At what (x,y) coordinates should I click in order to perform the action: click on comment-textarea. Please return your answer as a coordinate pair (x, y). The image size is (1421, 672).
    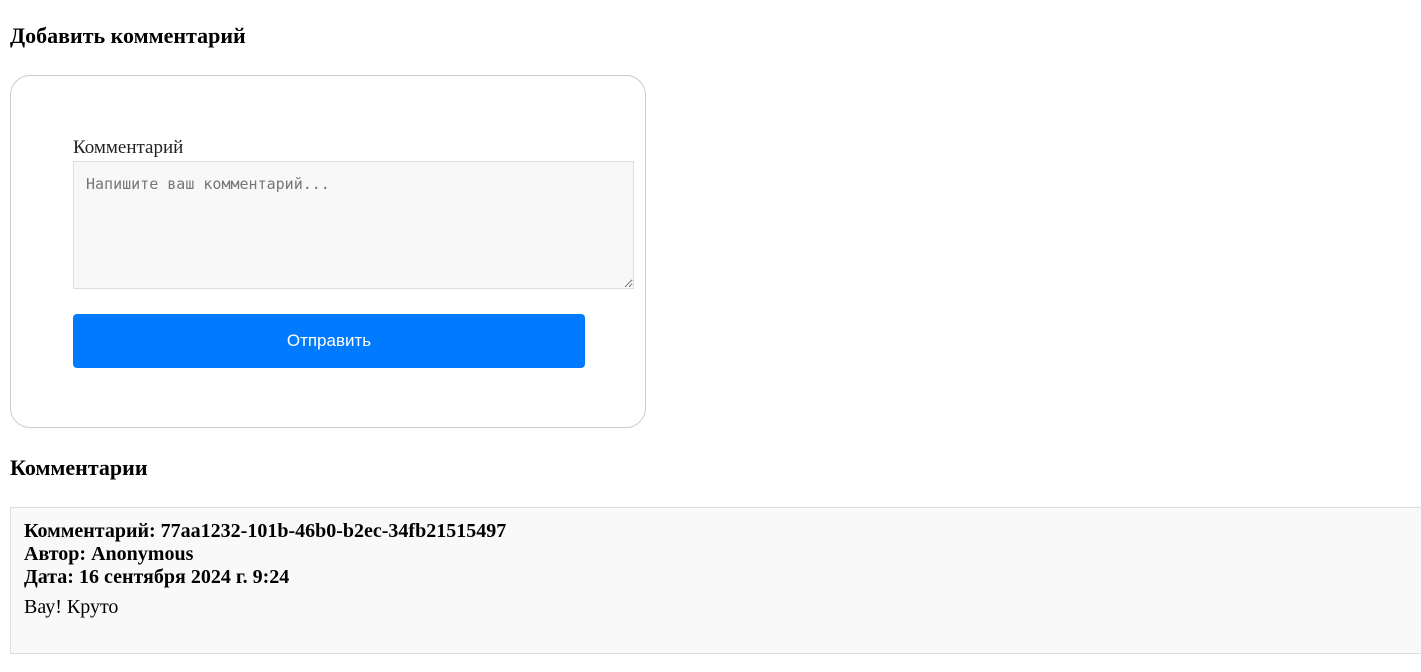
    Looking at the image, I should click on (353, 225).